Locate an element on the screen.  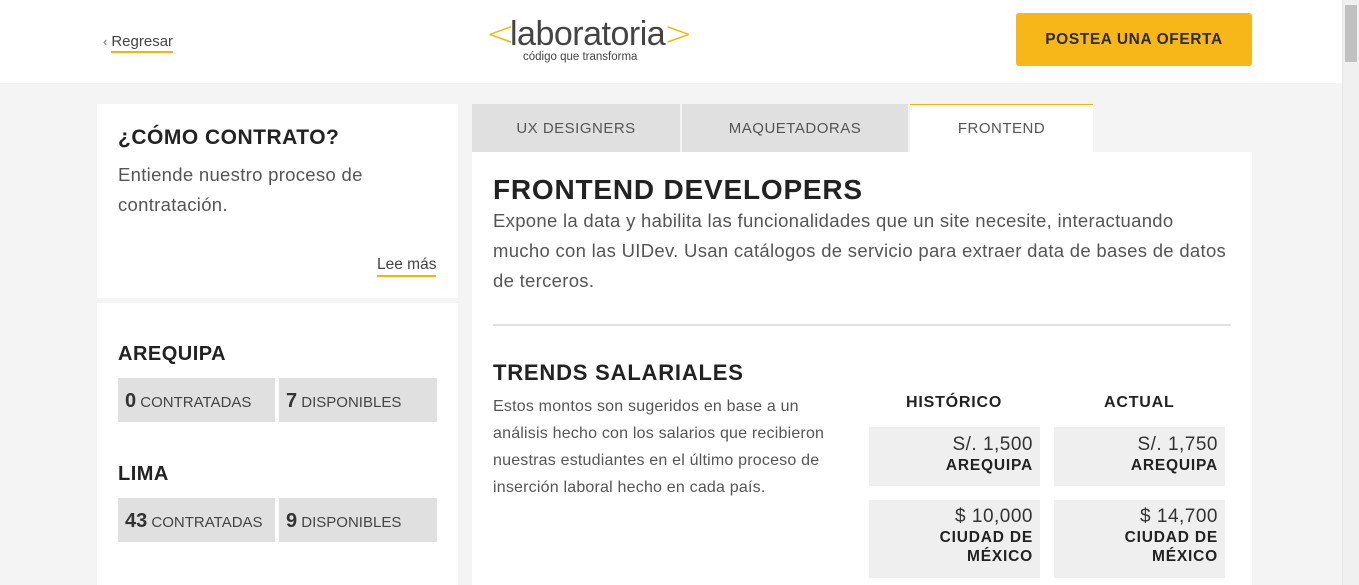
logo-wordmark: laboratoria is located at coordinates (588, 34).